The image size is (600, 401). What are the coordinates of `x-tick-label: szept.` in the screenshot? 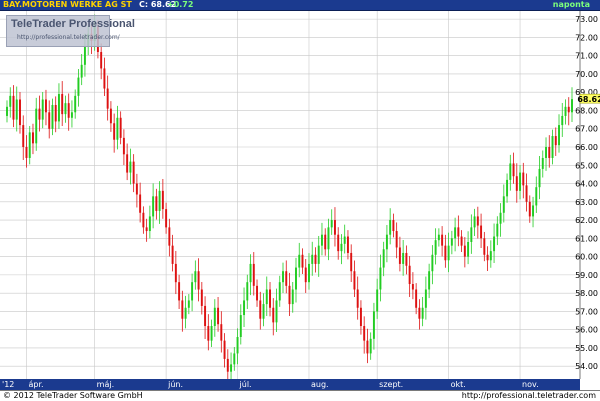 It's located at (391, 384).